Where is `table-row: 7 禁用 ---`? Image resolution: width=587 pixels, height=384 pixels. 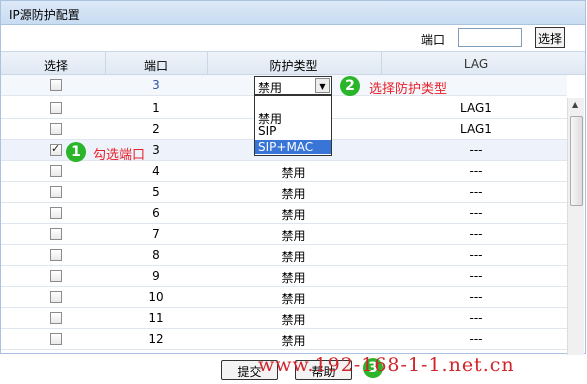
table-row: 7 禁用 --- is located at coordinates (284, 234).